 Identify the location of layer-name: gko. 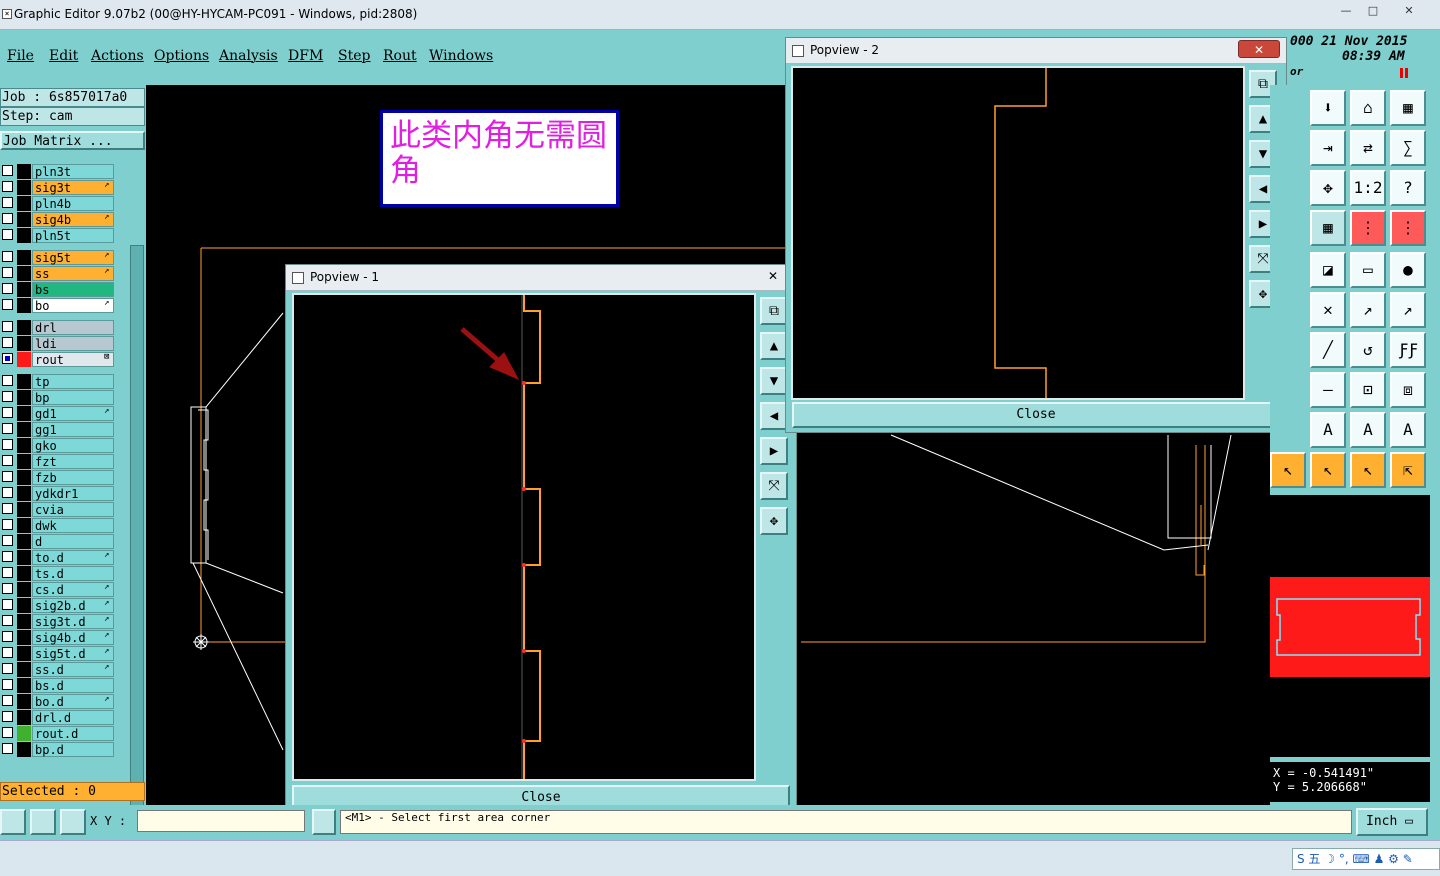
(73, 445).